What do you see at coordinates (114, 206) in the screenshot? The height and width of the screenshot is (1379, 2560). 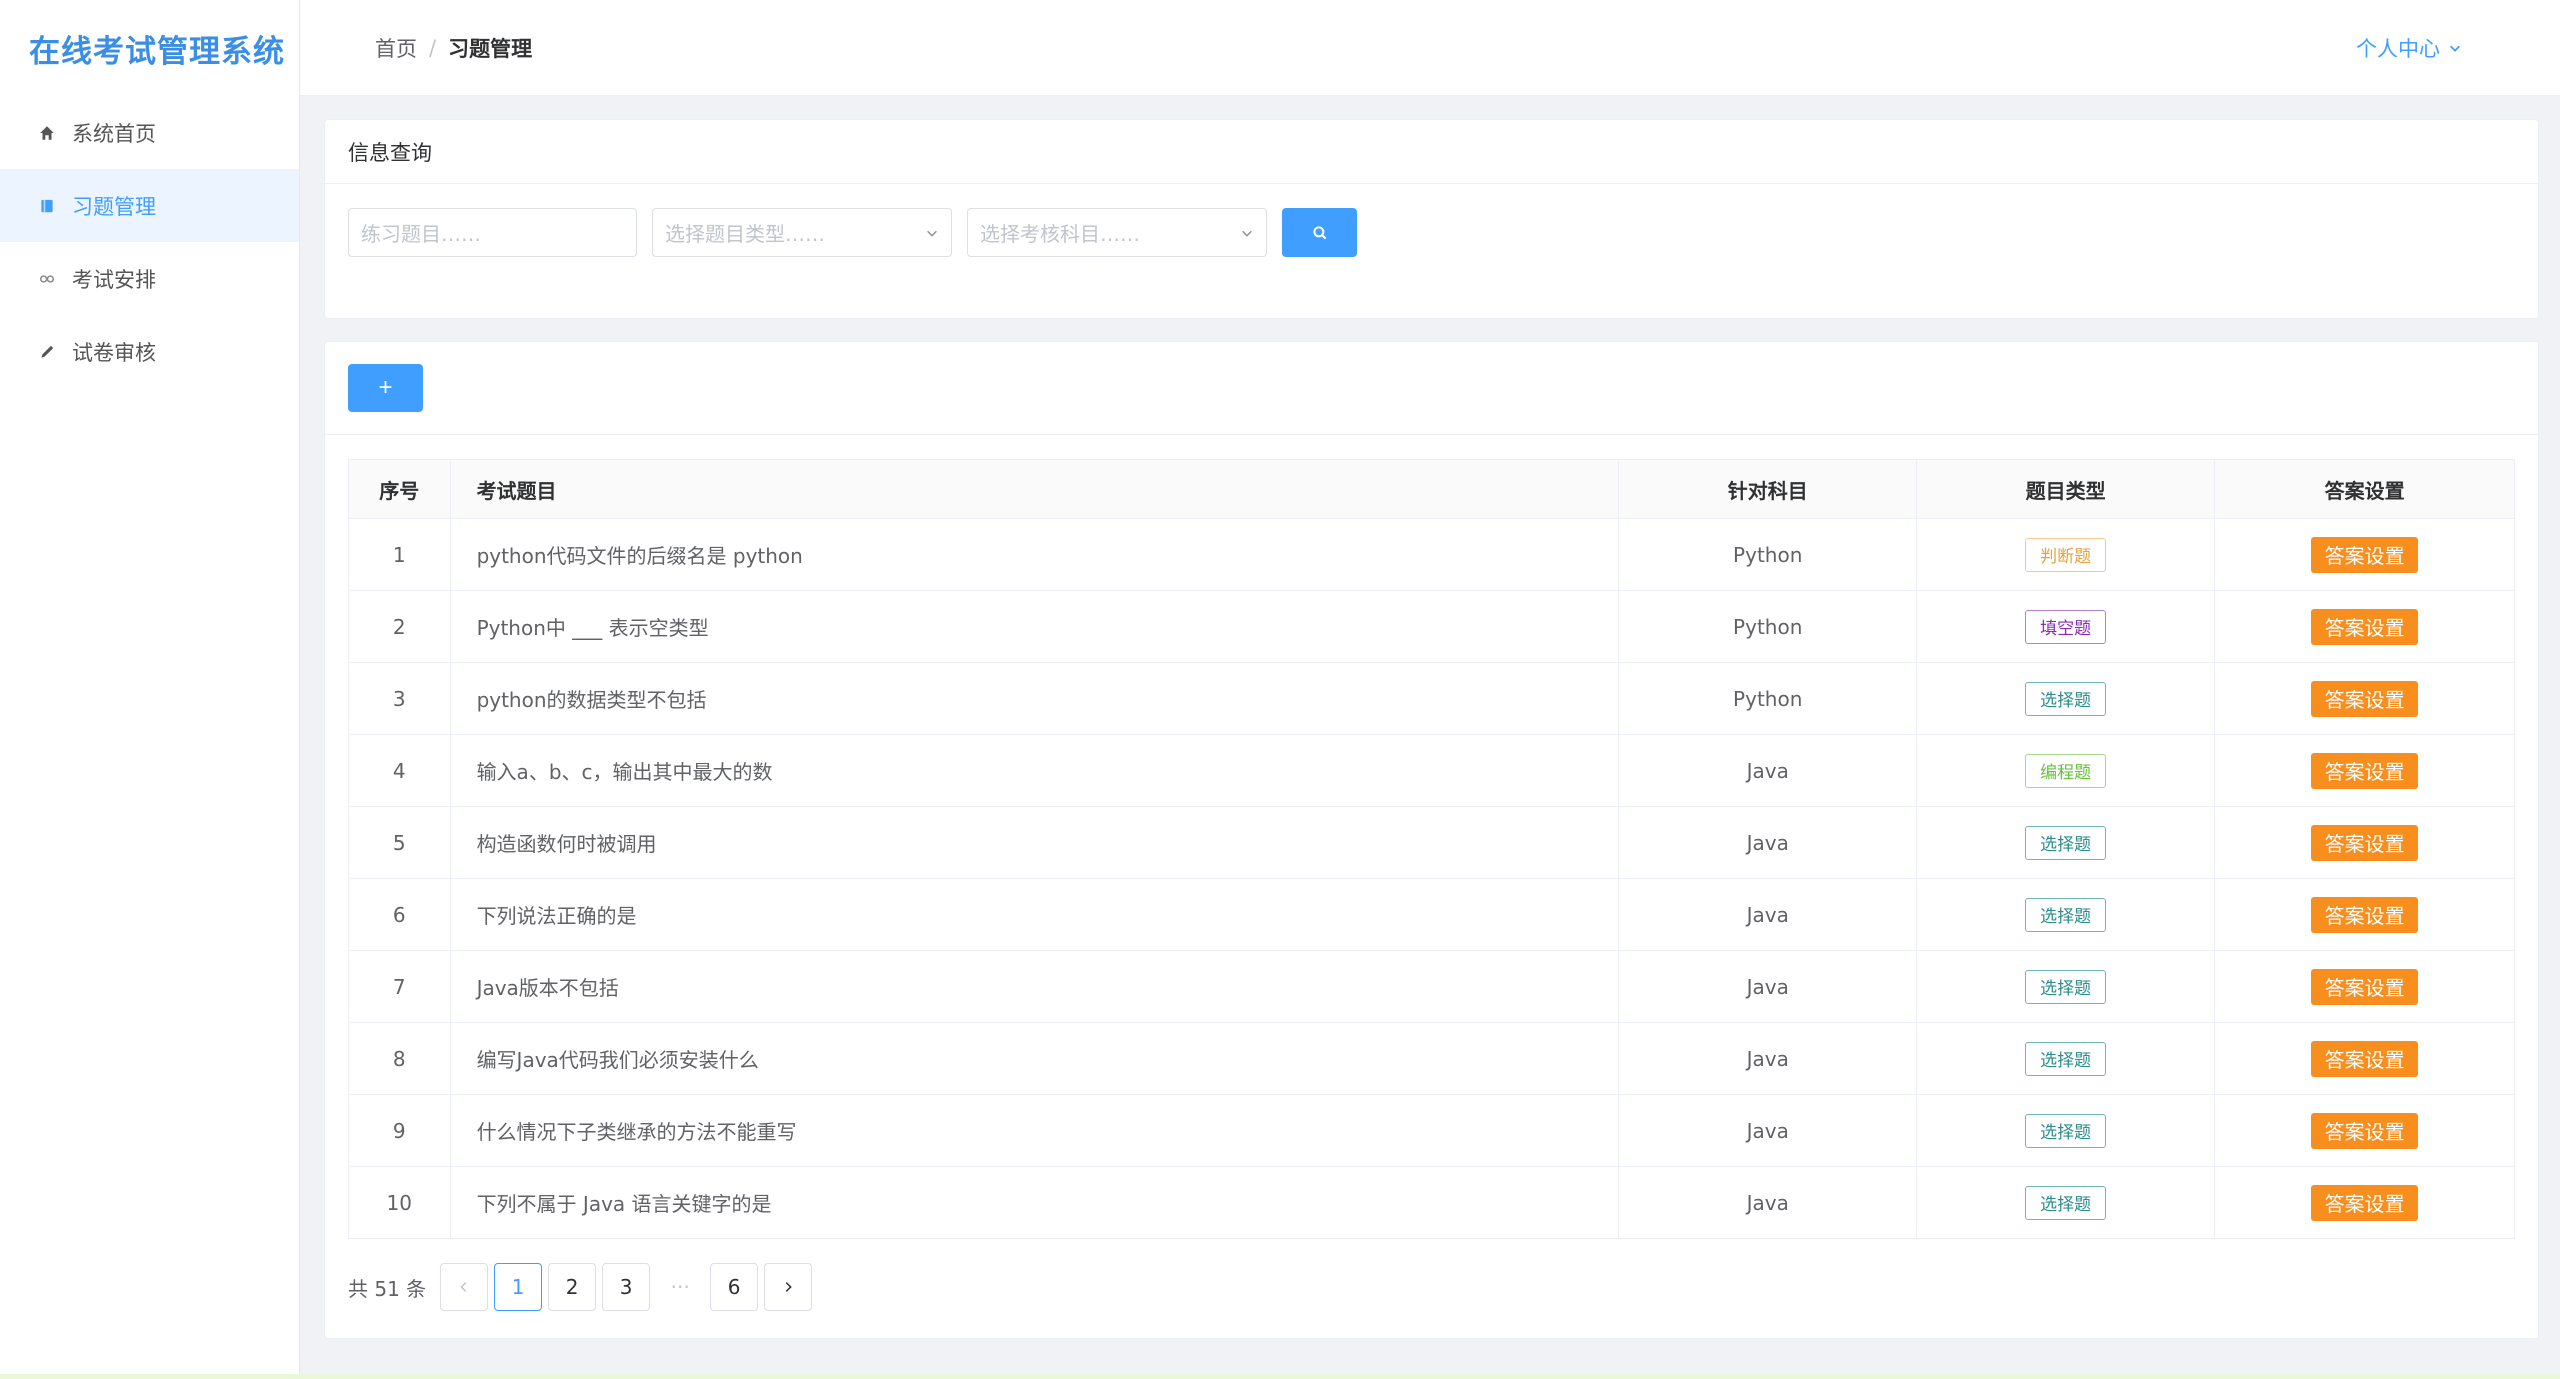 I see `sidebar-item-label: 习题管理` at bounding box center [114, 206].